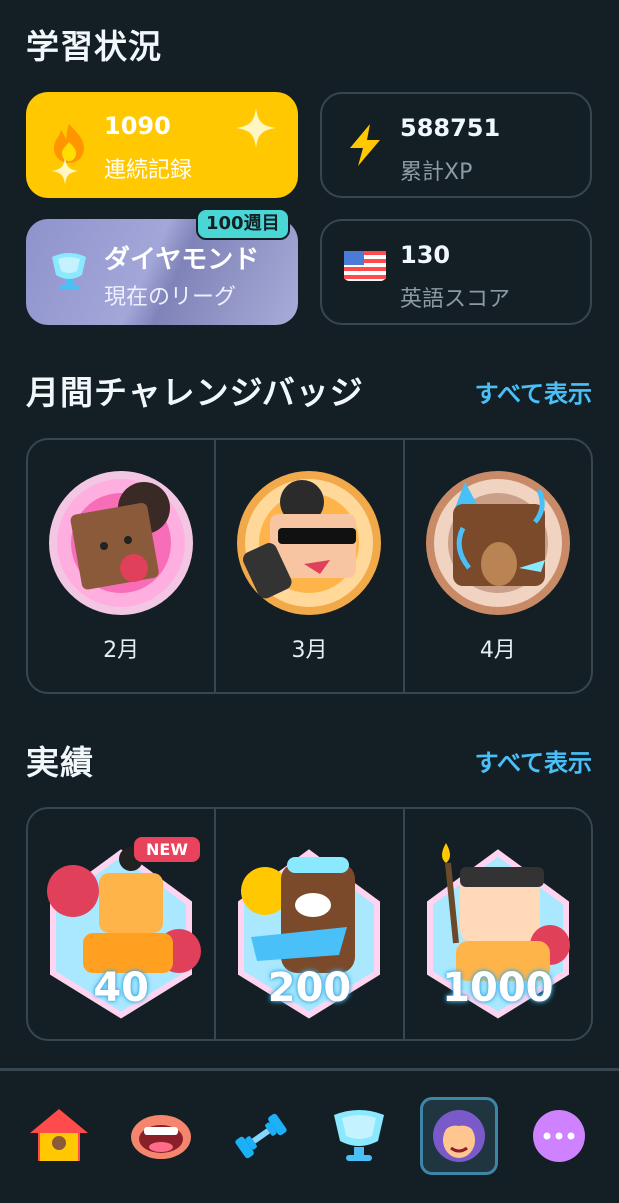 This screenshot has width=619, height=1203. I want to click on home-icon, so click(59, 1135).